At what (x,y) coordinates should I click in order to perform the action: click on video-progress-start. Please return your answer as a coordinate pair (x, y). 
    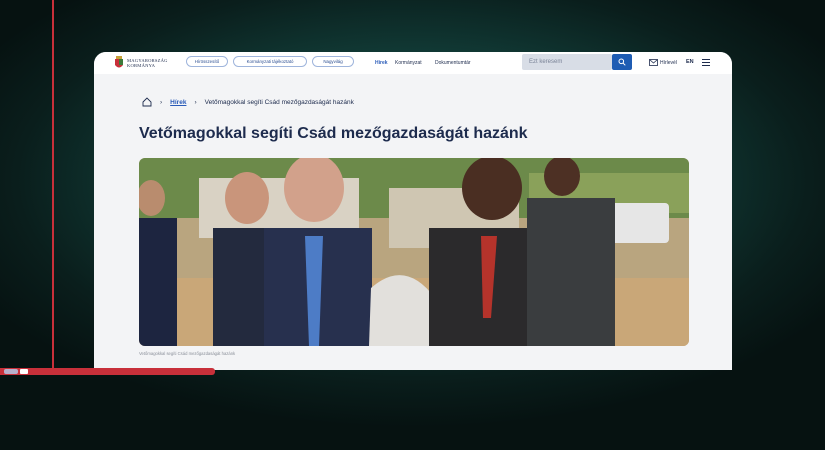
    Looking at the image, I should click on (11, 371).